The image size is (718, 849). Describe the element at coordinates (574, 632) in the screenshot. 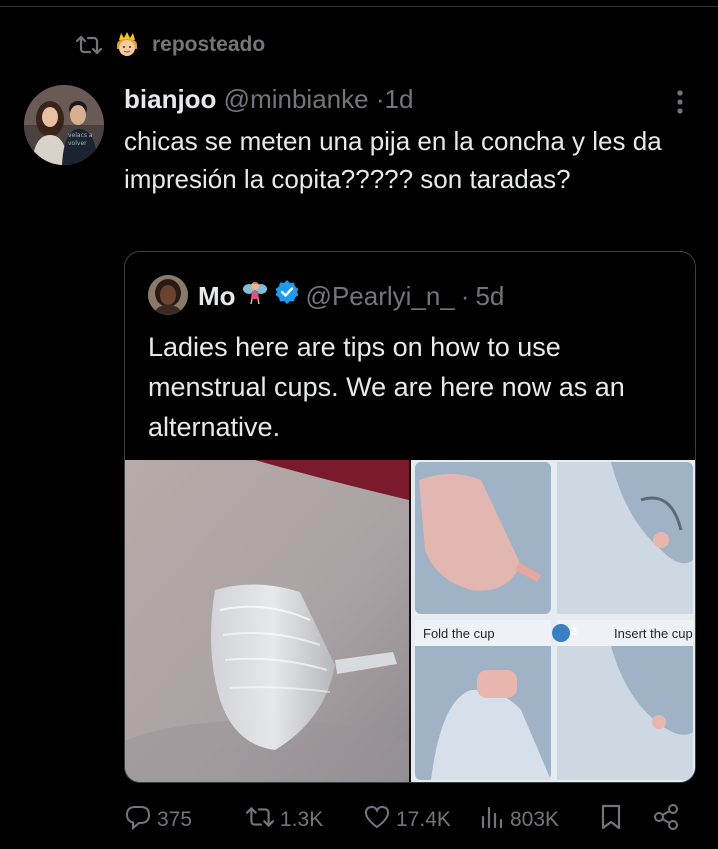

I see `caption-step-number: 2` at that location.